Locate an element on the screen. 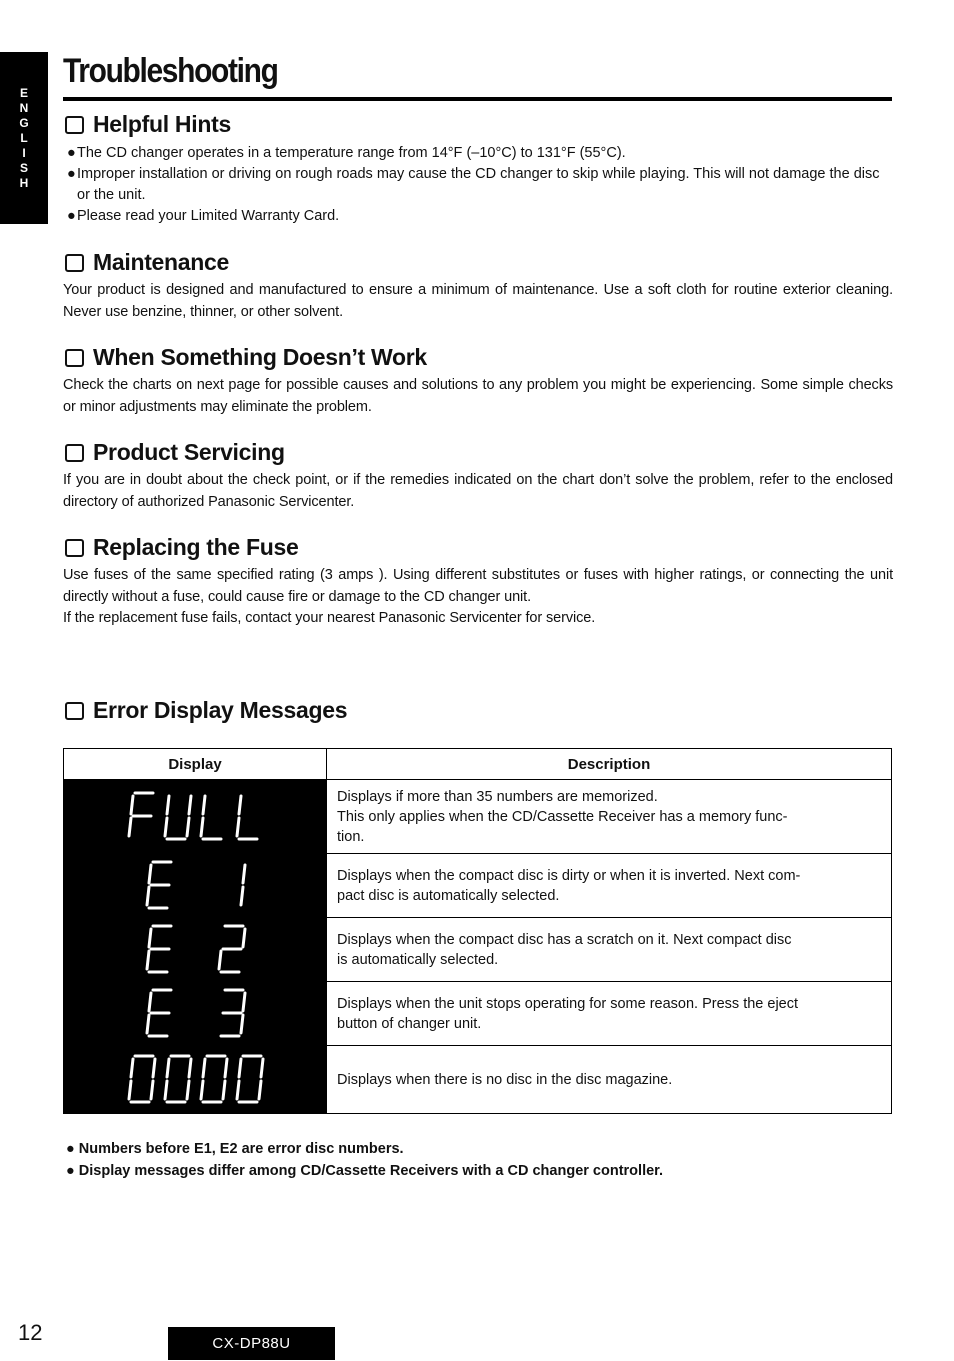 This screenshot has height=1361, width=954. title-rule is located at coordinates (477, 99).